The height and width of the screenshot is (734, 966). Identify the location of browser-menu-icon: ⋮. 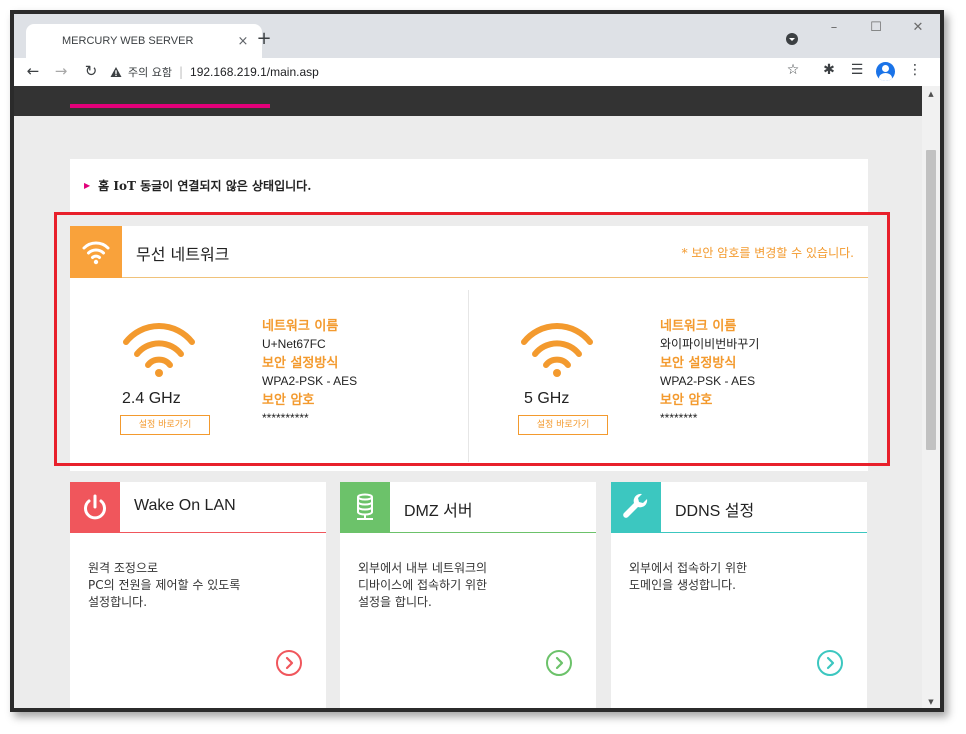
(915, 70).